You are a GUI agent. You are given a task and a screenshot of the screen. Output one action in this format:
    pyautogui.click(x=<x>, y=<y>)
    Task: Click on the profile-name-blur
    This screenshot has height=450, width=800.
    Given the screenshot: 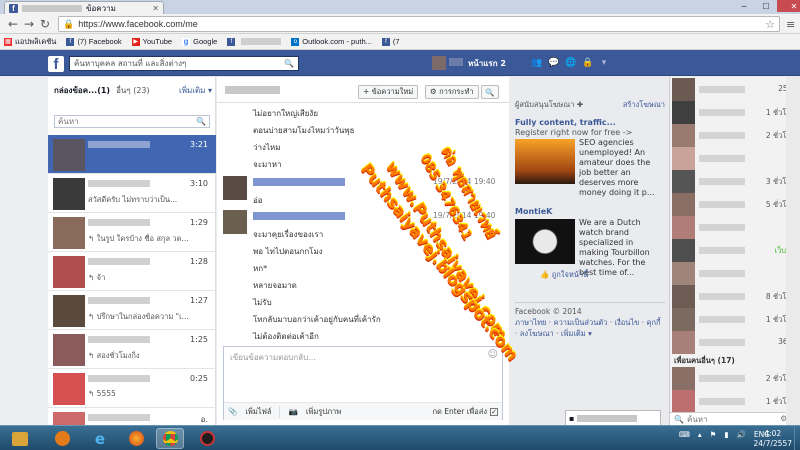 What is the action you would take?
    pyautogui.click(x=456, y=62)
    